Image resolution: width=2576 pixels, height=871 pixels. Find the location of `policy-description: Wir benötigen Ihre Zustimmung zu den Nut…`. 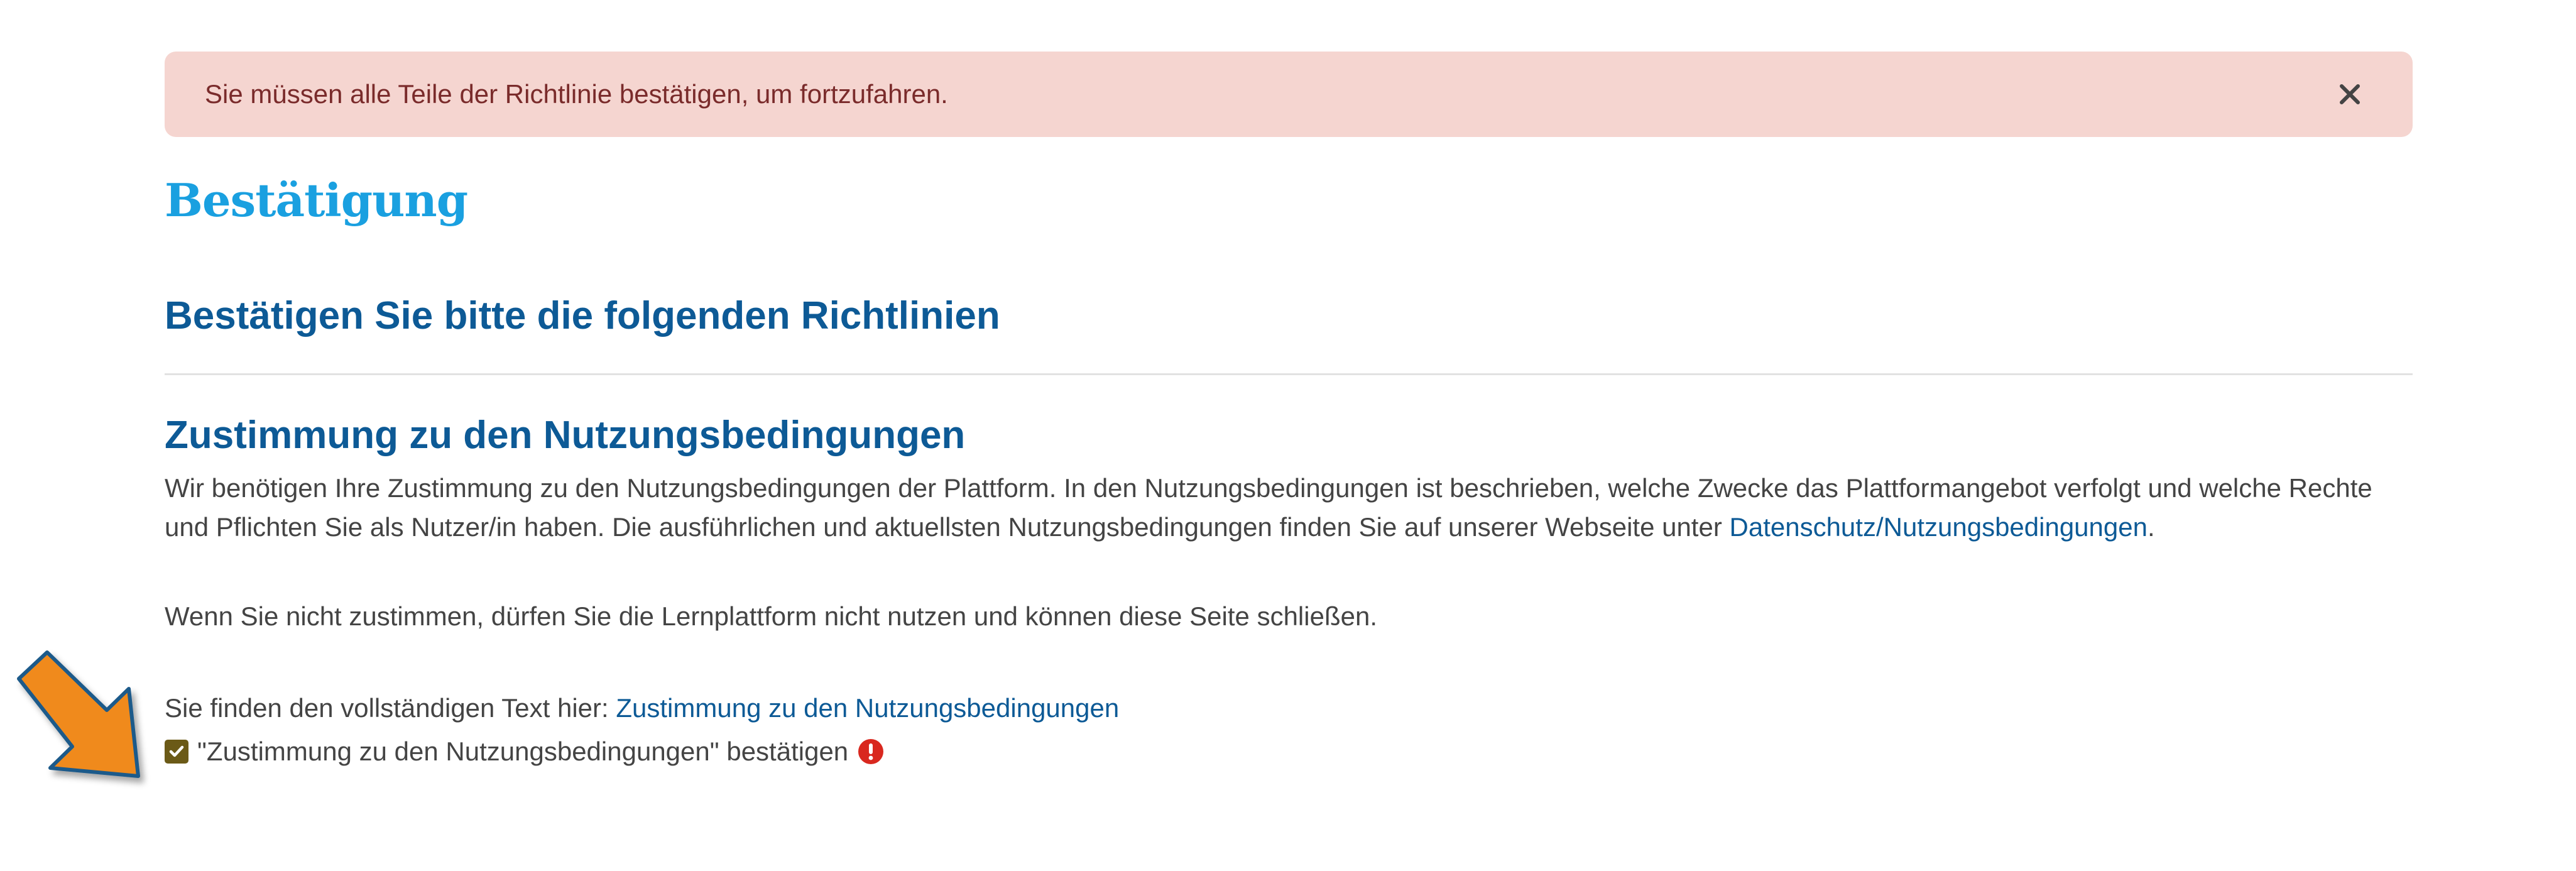

policy-description: Wir benötigen Ihre Zustimmung zu den Nut… is located at coordinates (1289, 508).